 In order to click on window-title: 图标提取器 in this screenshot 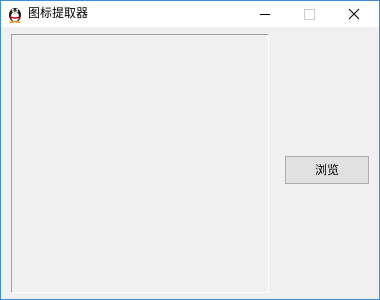, I will do `click(58, 13)`.